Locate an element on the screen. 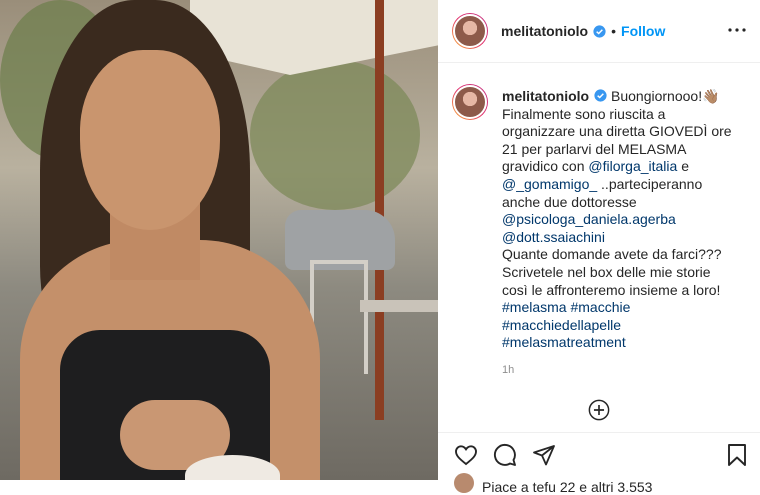  post-actions-bar: Piace a tefu 22 e altri 3.553 is located at coordinates (599, 463).